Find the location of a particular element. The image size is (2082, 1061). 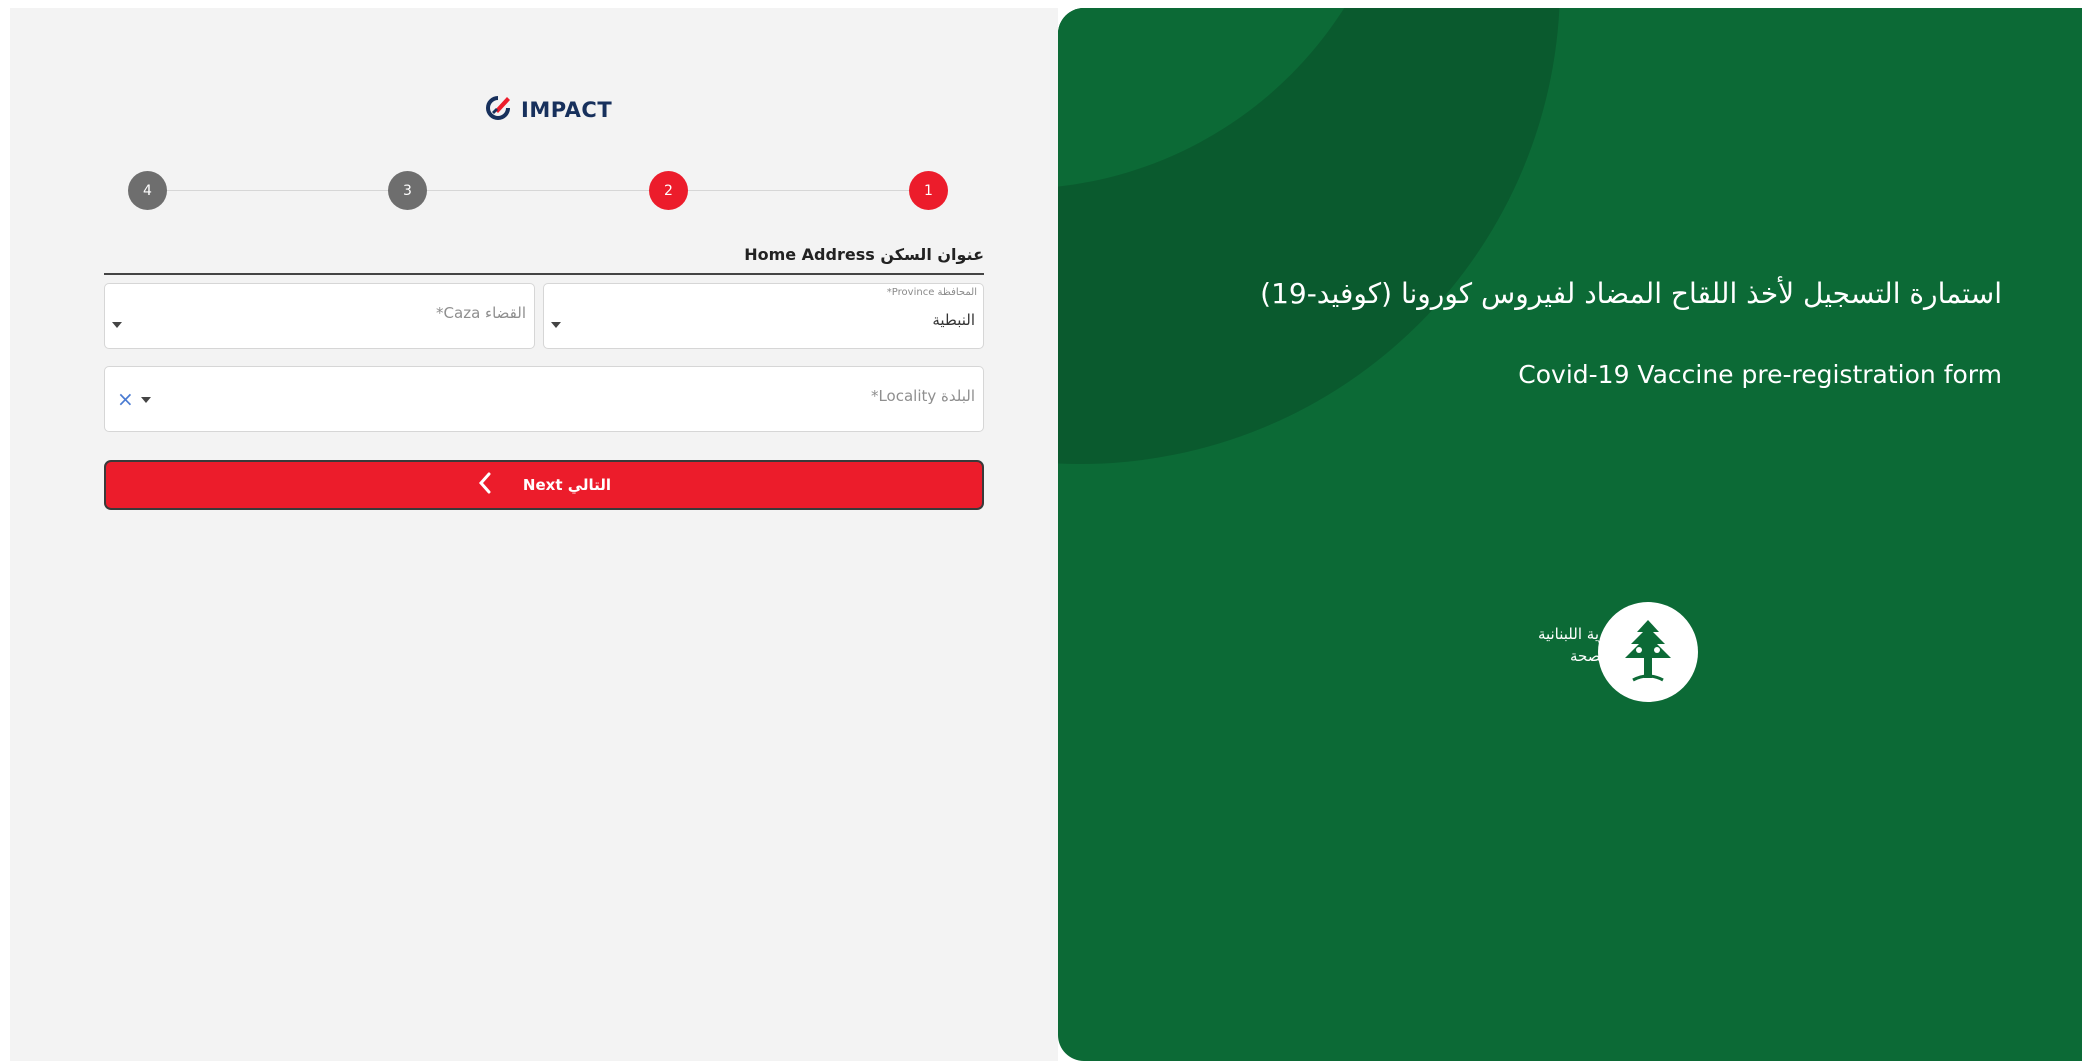

clear-icon: × is located at coordinates (125, 399).